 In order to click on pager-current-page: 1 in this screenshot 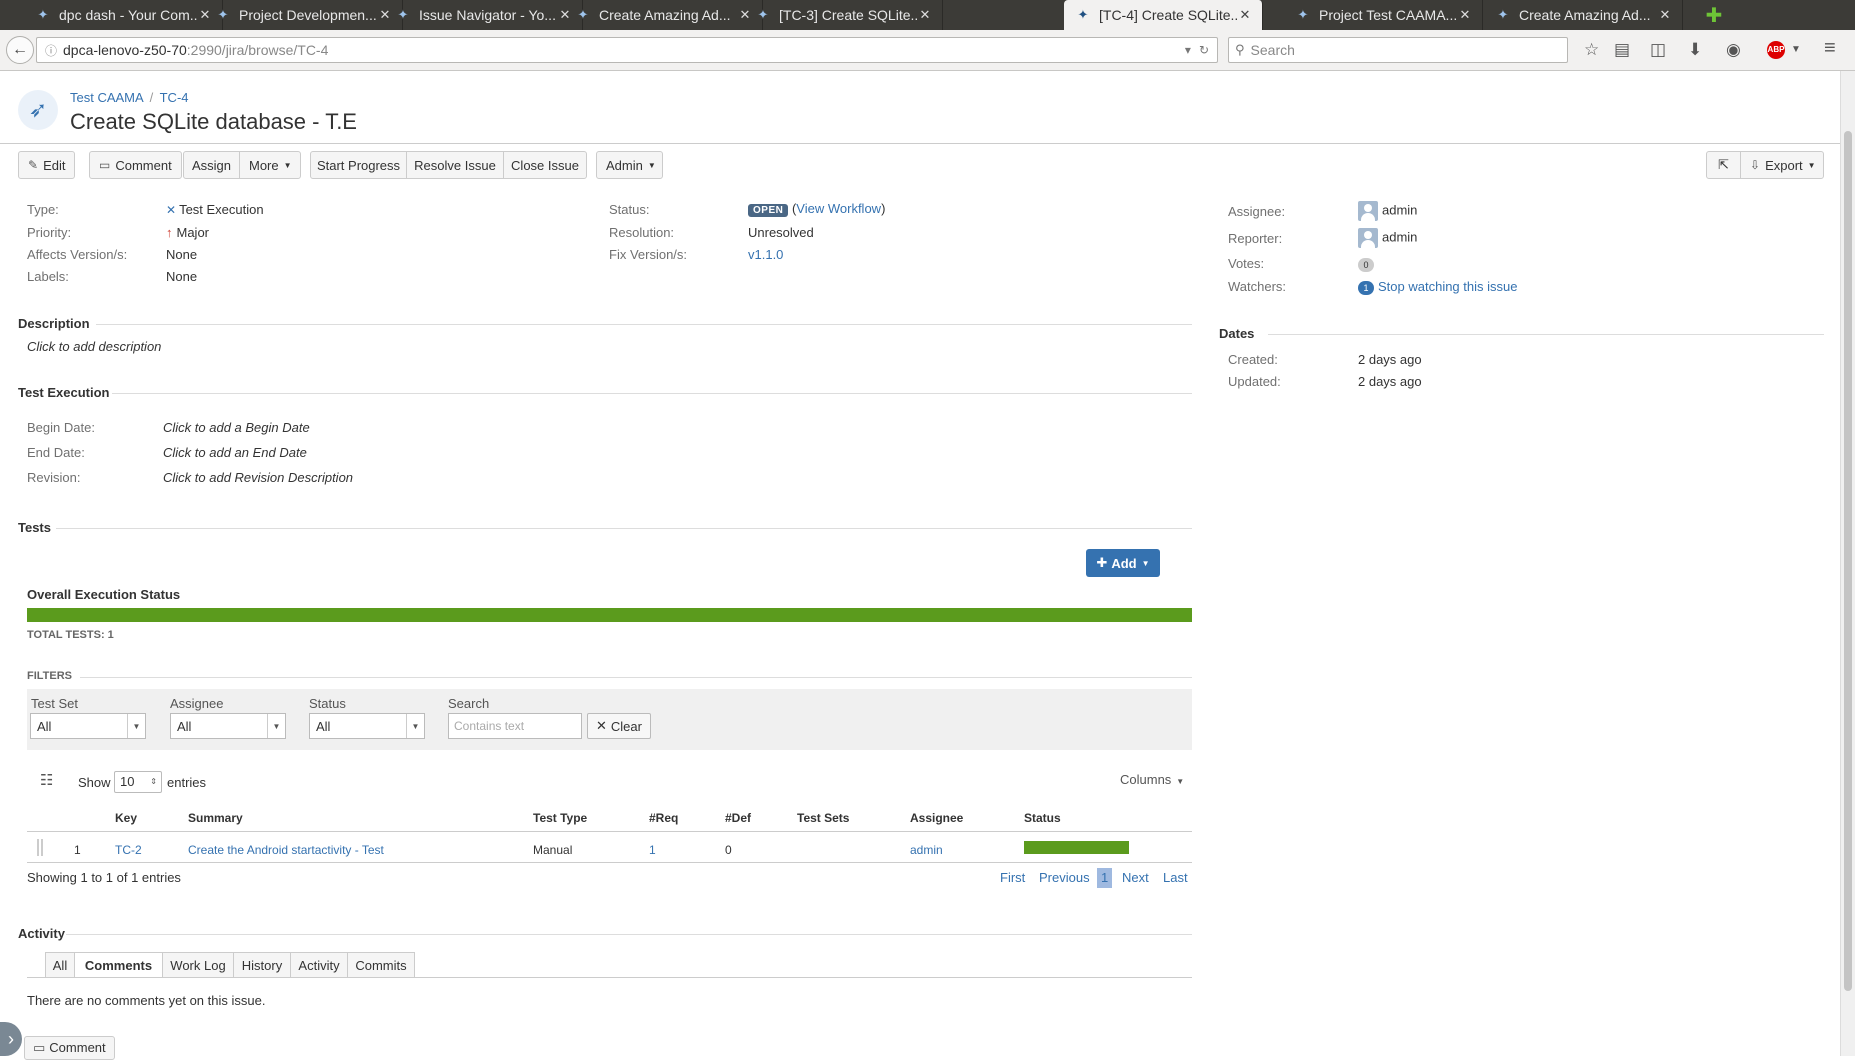, I will do `click(1105, 878)`.